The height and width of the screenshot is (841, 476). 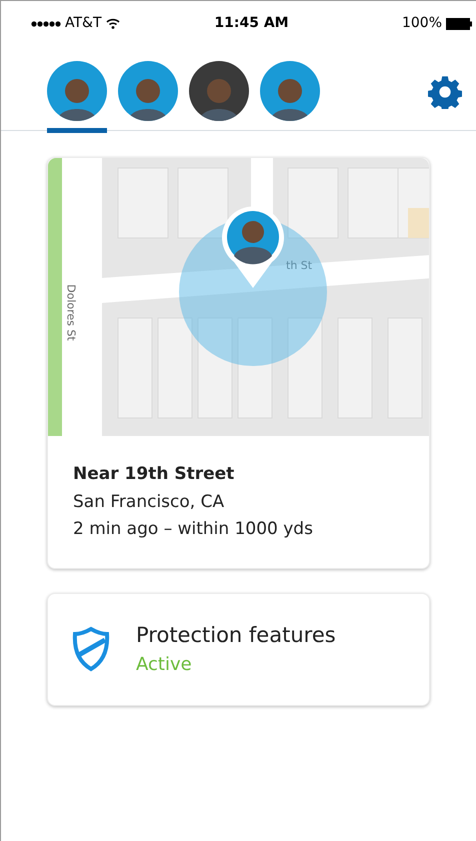 I want to click on street-label: Dolores St, so click(x=70, y=312).